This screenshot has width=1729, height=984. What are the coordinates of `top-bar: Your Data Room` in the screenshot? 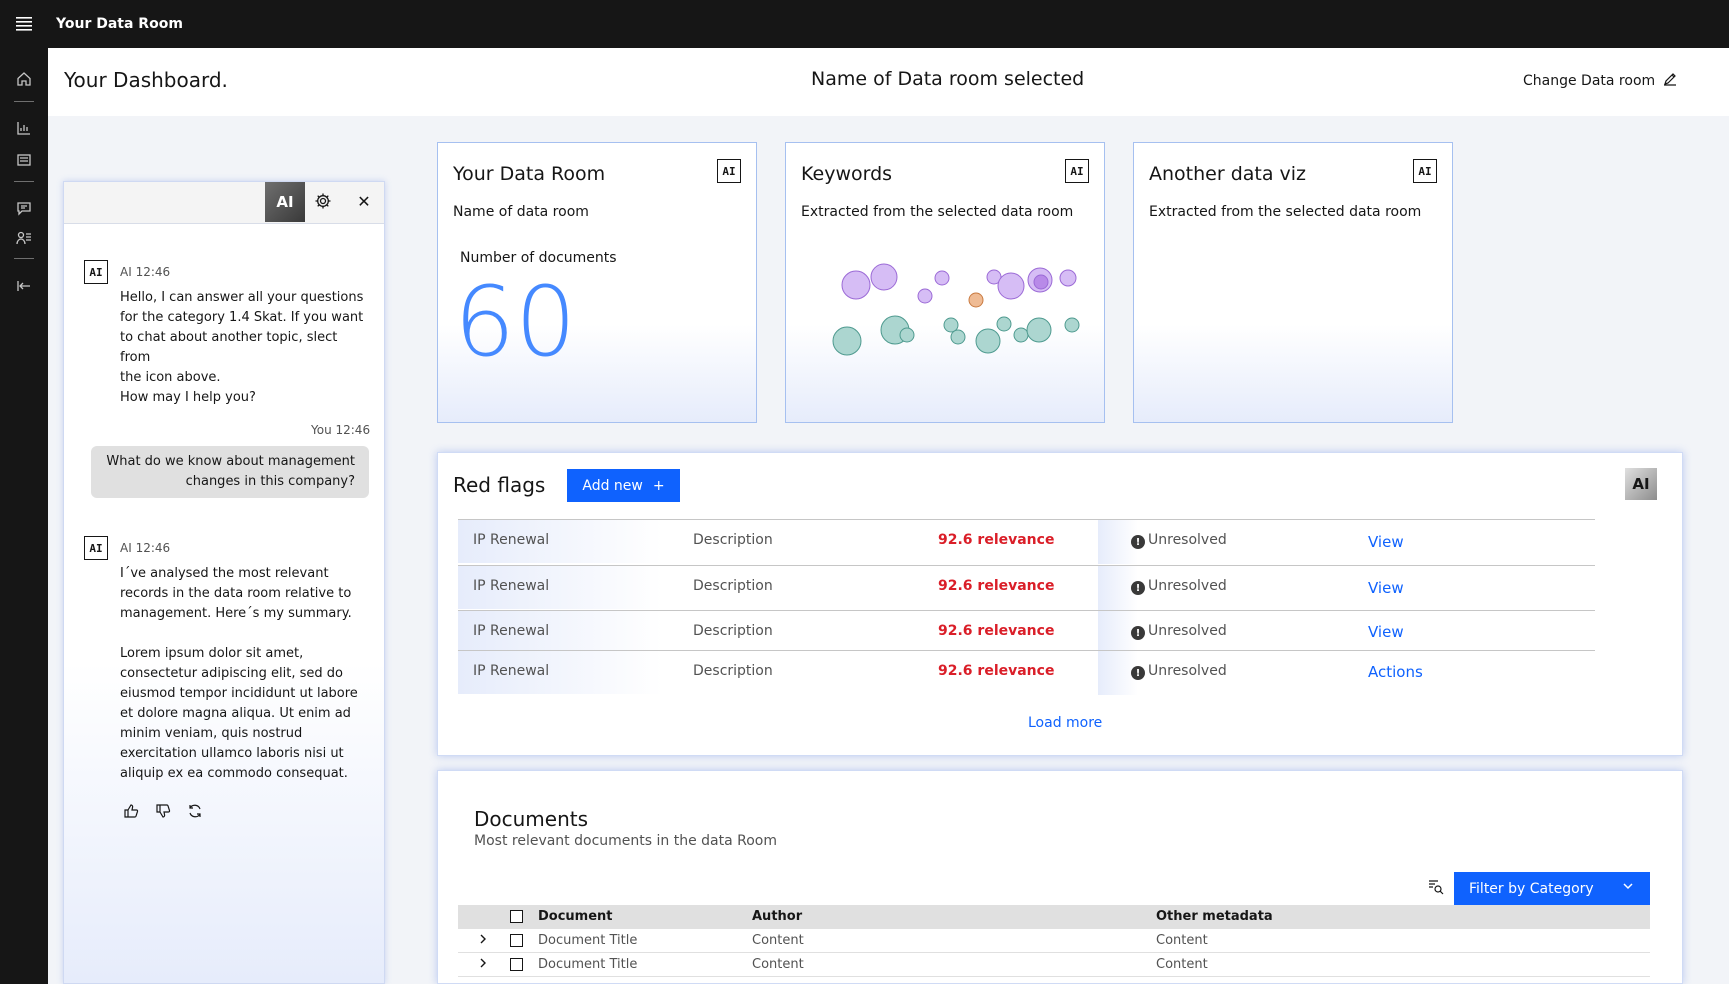 It's located at (864, 24).